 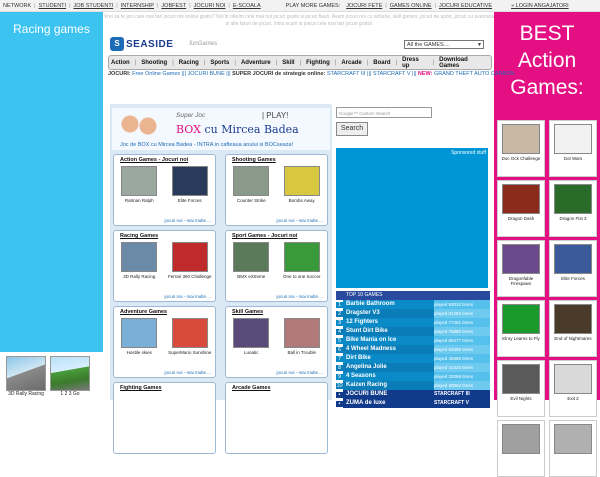 What do you see at coordinates (189, 63) in the screenshot?
I see `cat-racing: Racing` at bounding box center [189, 63].